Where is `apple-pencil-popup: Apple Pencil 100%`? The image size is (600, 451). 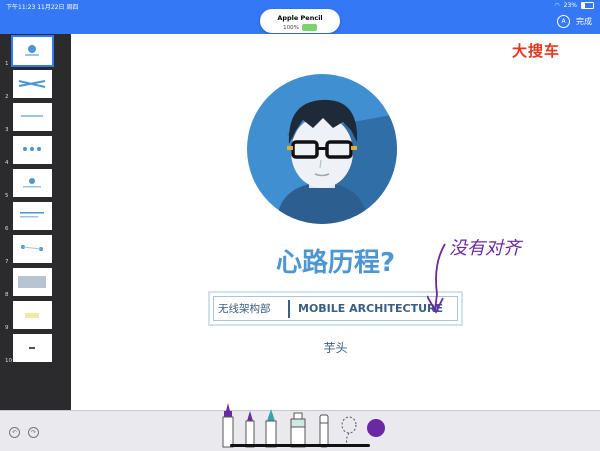 apple-pencil-popup: Apple Pencil 100% is located at coordinates (300, 21).